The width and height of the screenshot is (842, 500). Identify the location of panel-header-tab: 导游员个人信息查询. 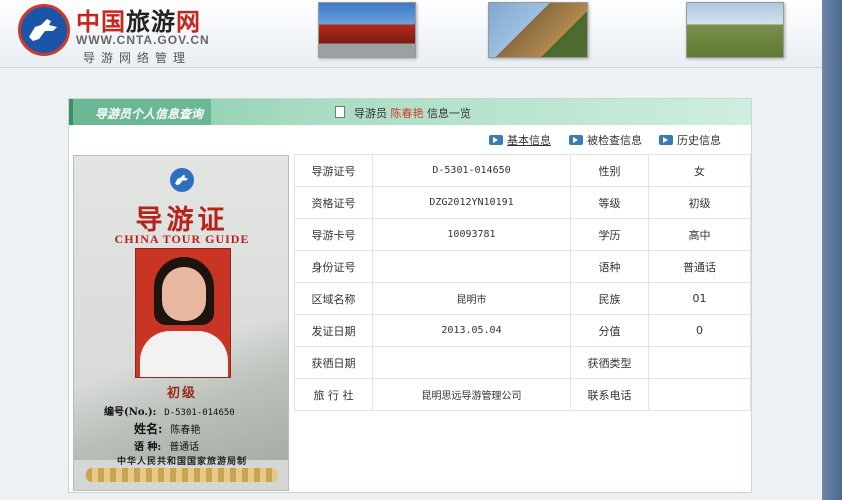
(140, 112).